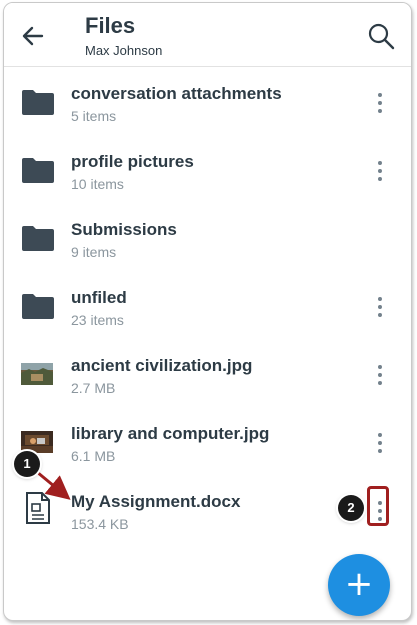 This screenshot has width=417, height=625. Describe the element at coordinates (124, 50) in the screenshot. I see `user-name: Max Johnson` at that location.